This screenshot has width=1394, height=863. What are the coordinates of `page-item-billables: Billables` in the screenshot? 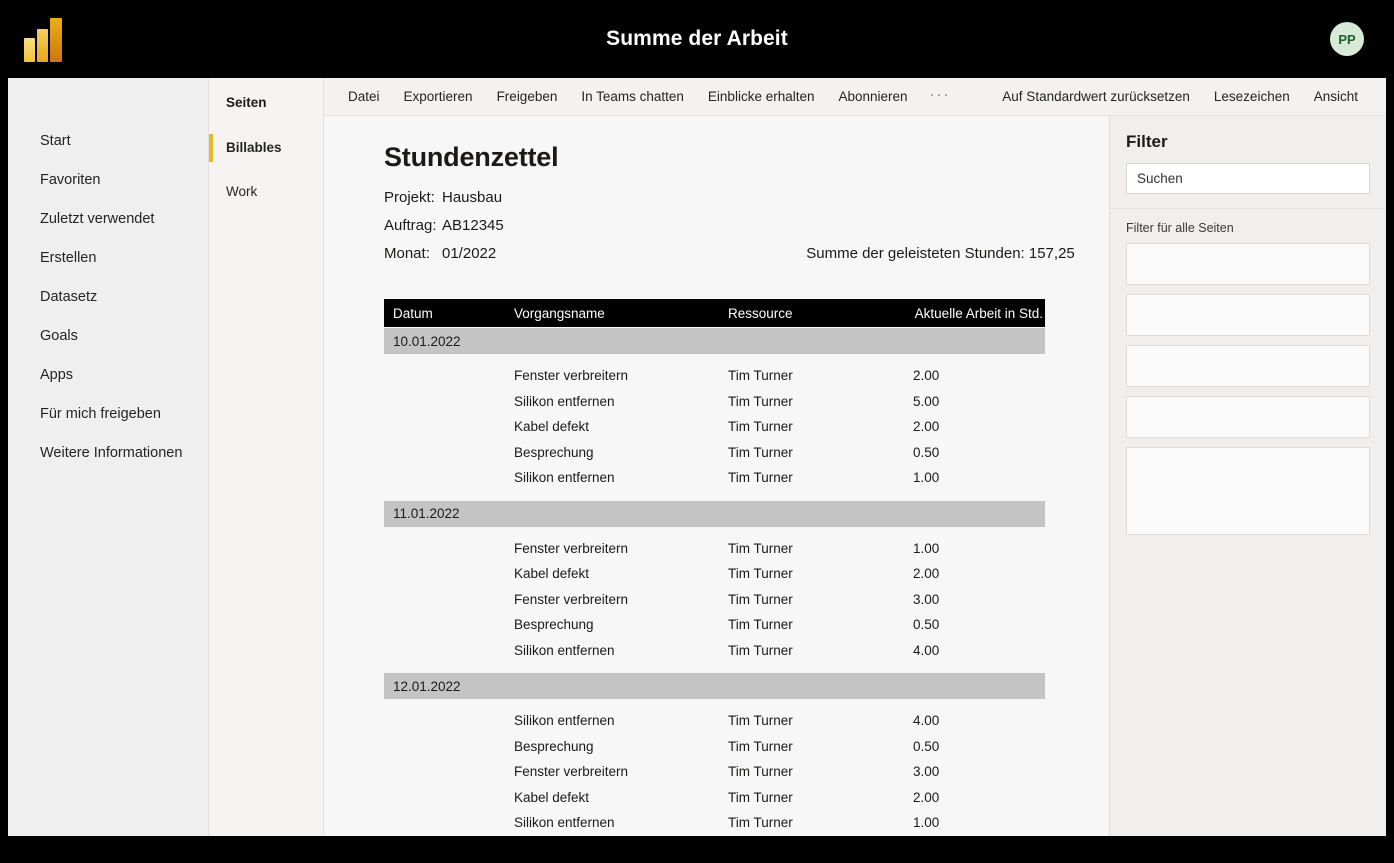 It's located at (266, 148).